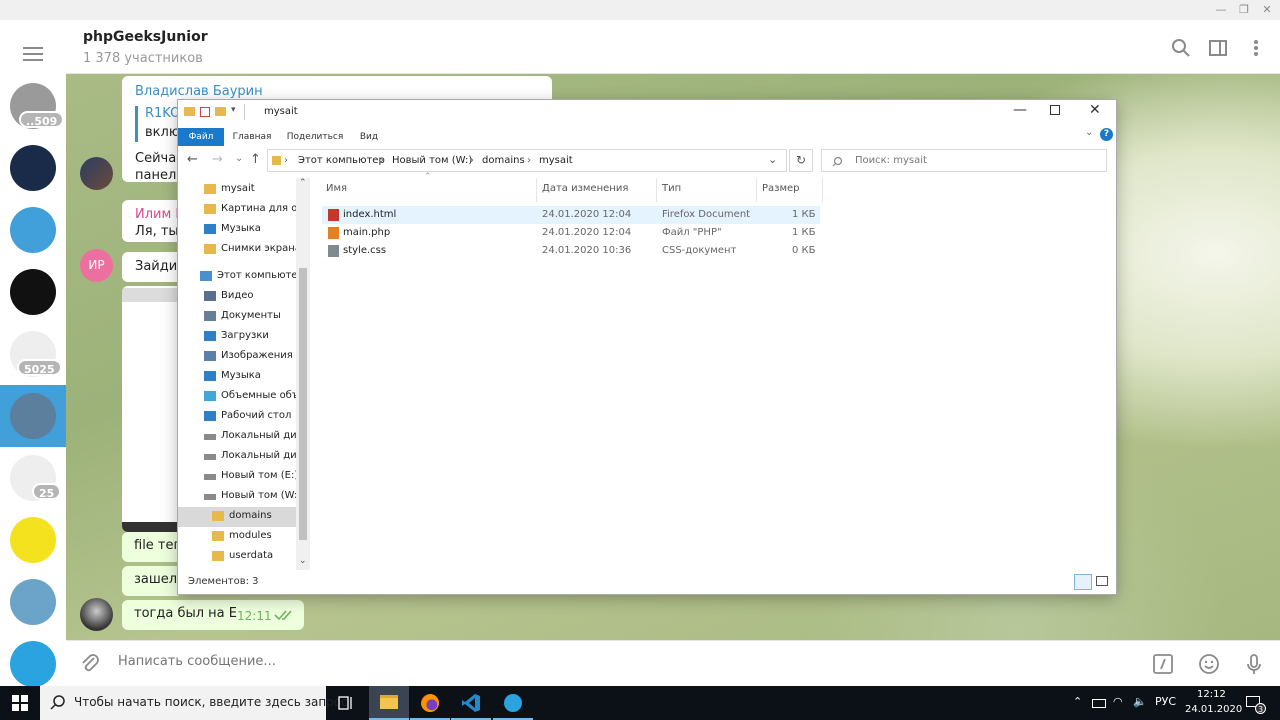 The height and width of the screenshot is (720, 1280). Describe the element at coordinates (252, 137) in the screenshot. I see `tab-home: Главная` at that location.